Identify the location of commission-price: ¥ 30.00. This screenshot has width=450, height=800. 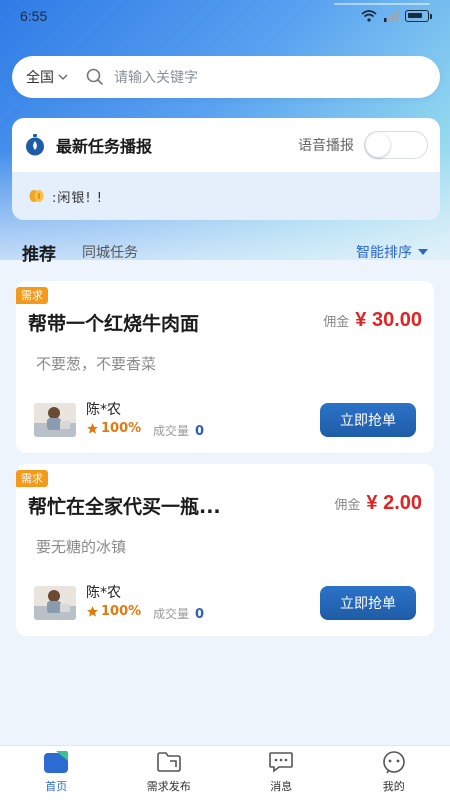
(388, 320).